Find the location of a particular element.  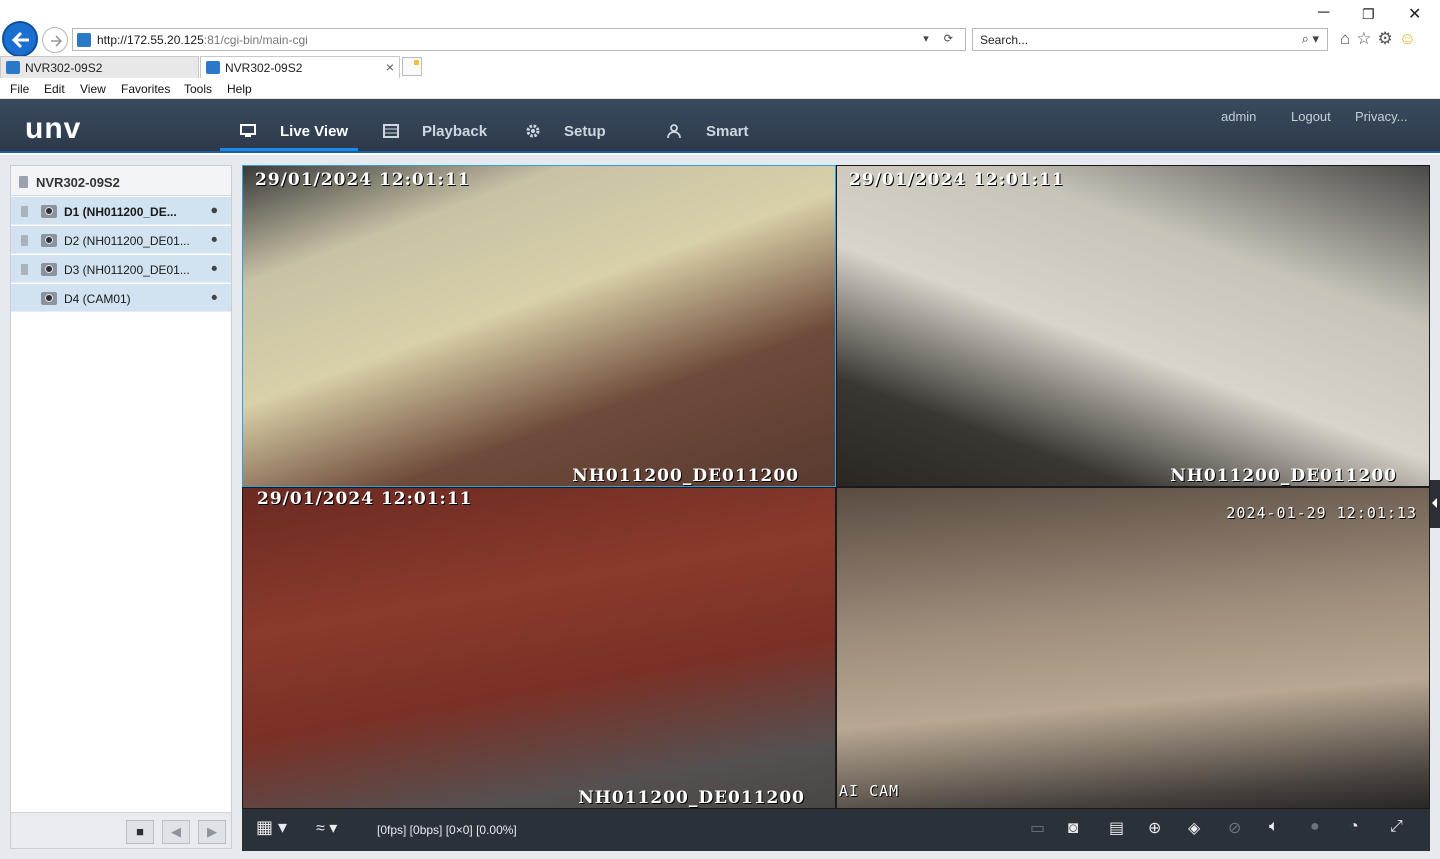

search-input: Search... ⌕ ▾ is located at coordinates (1150, 39).